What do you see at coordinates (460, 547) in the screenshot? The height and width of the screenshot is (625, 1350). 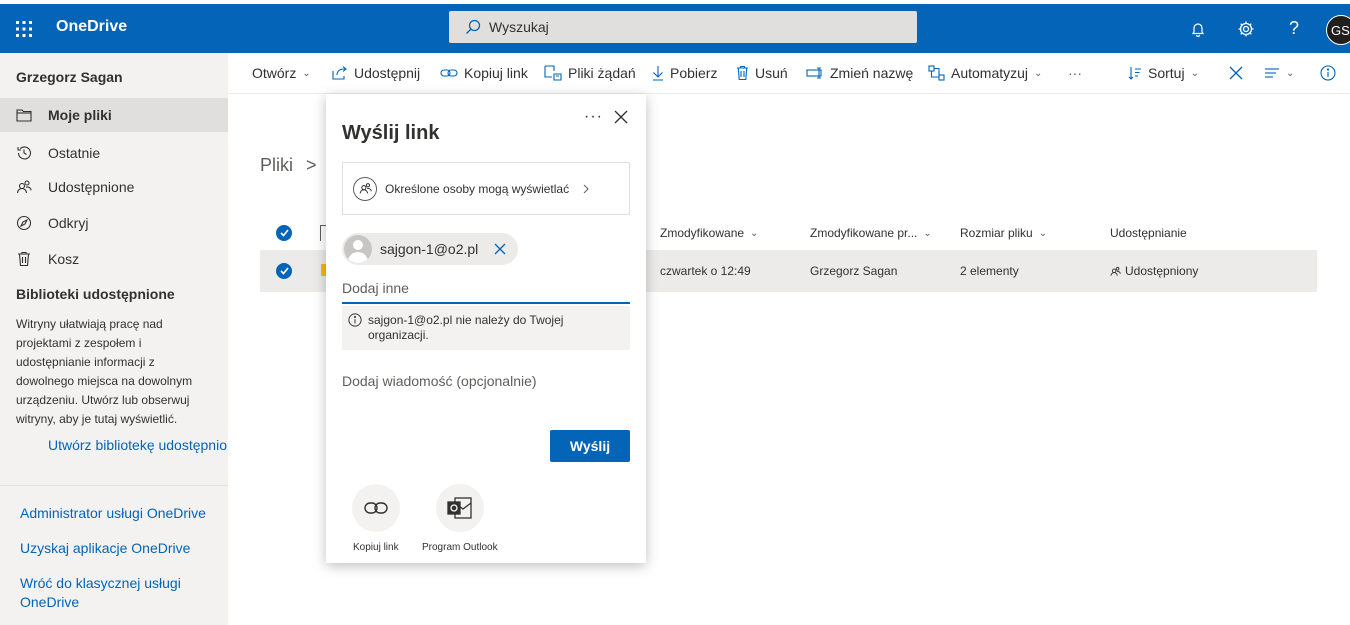 I see `outlook-option-label: Program Outlook` at bounding box center [460, 547].